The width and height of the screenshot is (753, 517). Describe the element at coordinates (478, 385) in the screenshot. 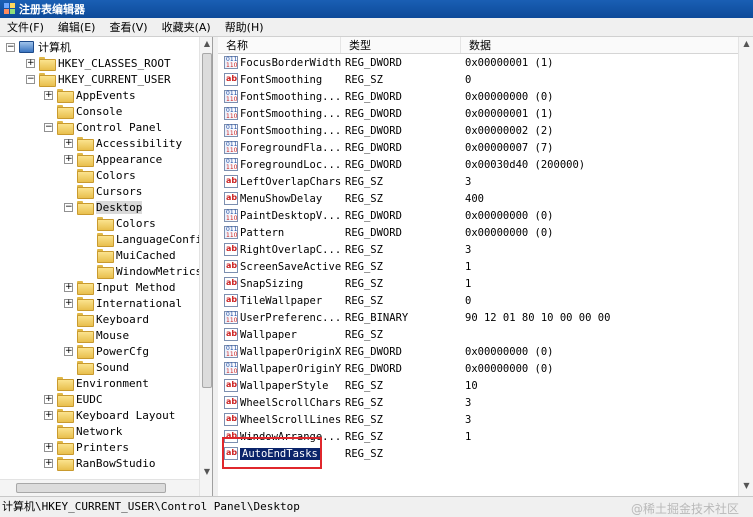

I see `value-row: WallpaperStyle REG_SZ 10` at that location.